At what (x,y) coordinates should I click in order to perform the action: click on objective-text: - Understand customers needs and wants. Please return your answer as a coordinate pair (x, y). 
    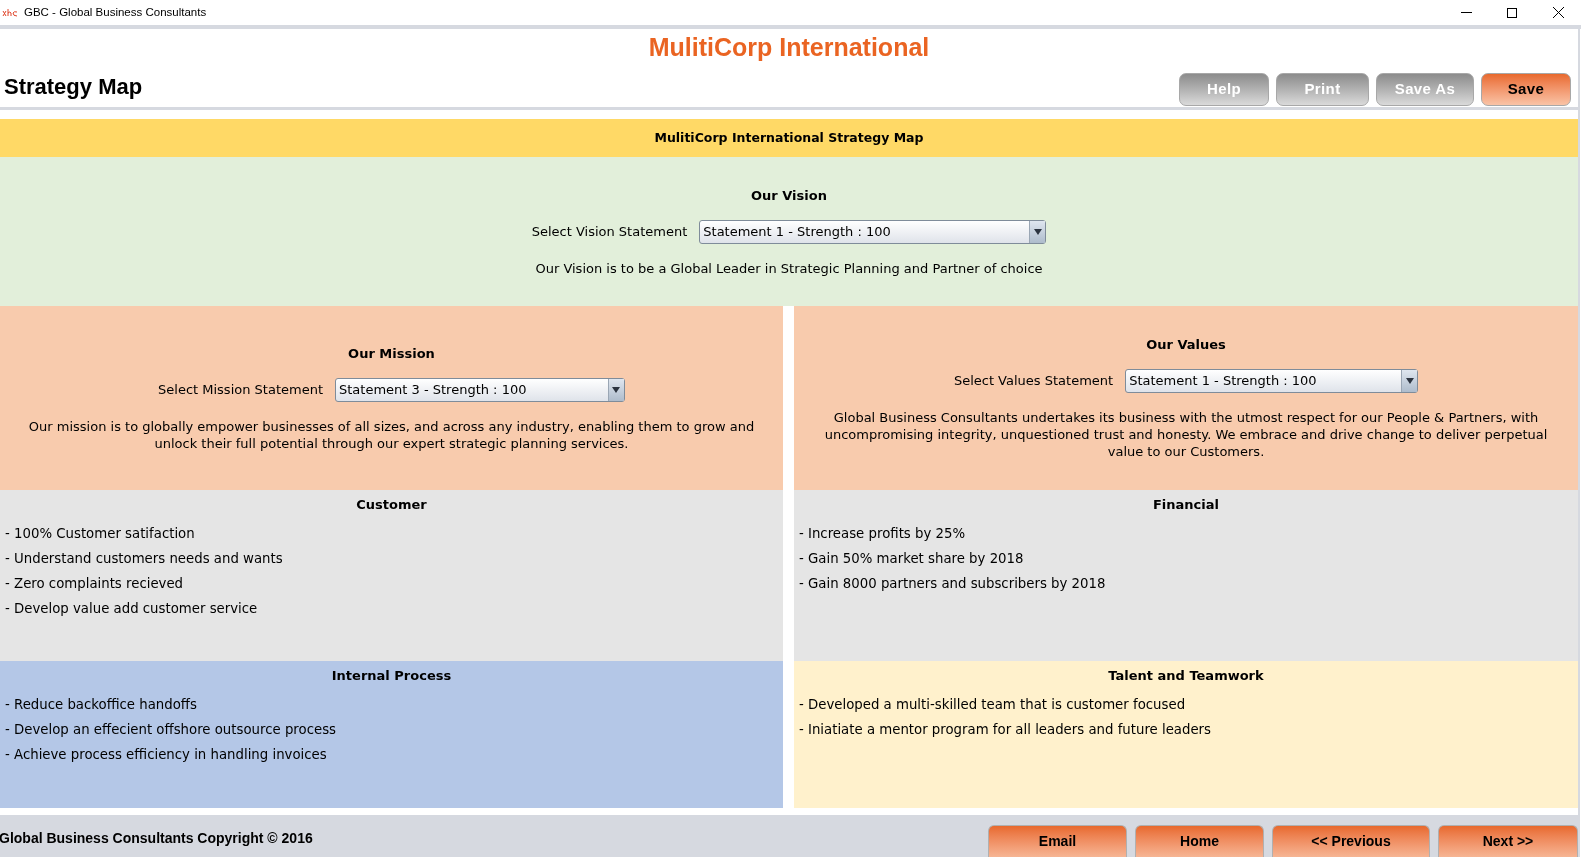
    Looking at the image, I should click on (143, 558).